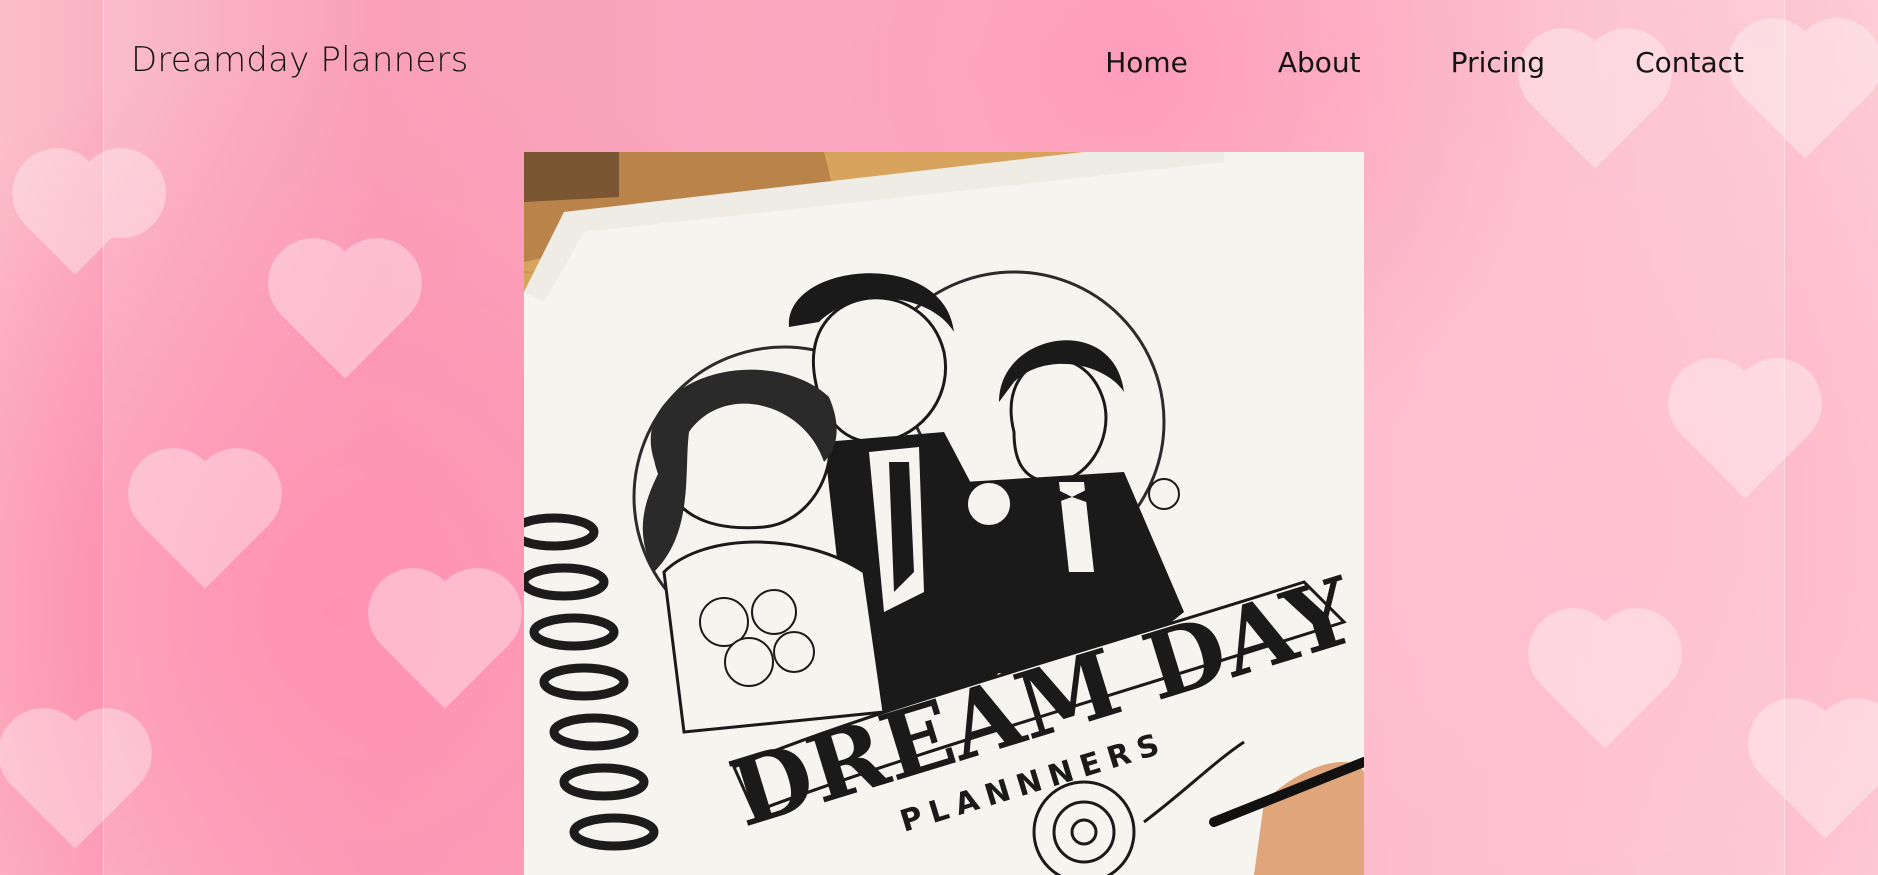  Describe the element at coordinates (1689, 62) in the screenshot. I see `nav-contact: Contact` at that location.